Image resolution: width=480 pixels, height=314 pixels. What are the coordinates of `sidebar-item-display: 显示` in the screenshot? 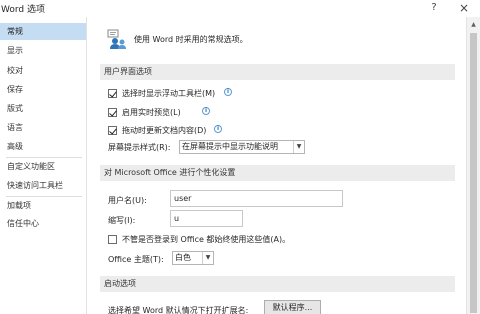 It's located at (43, 50).